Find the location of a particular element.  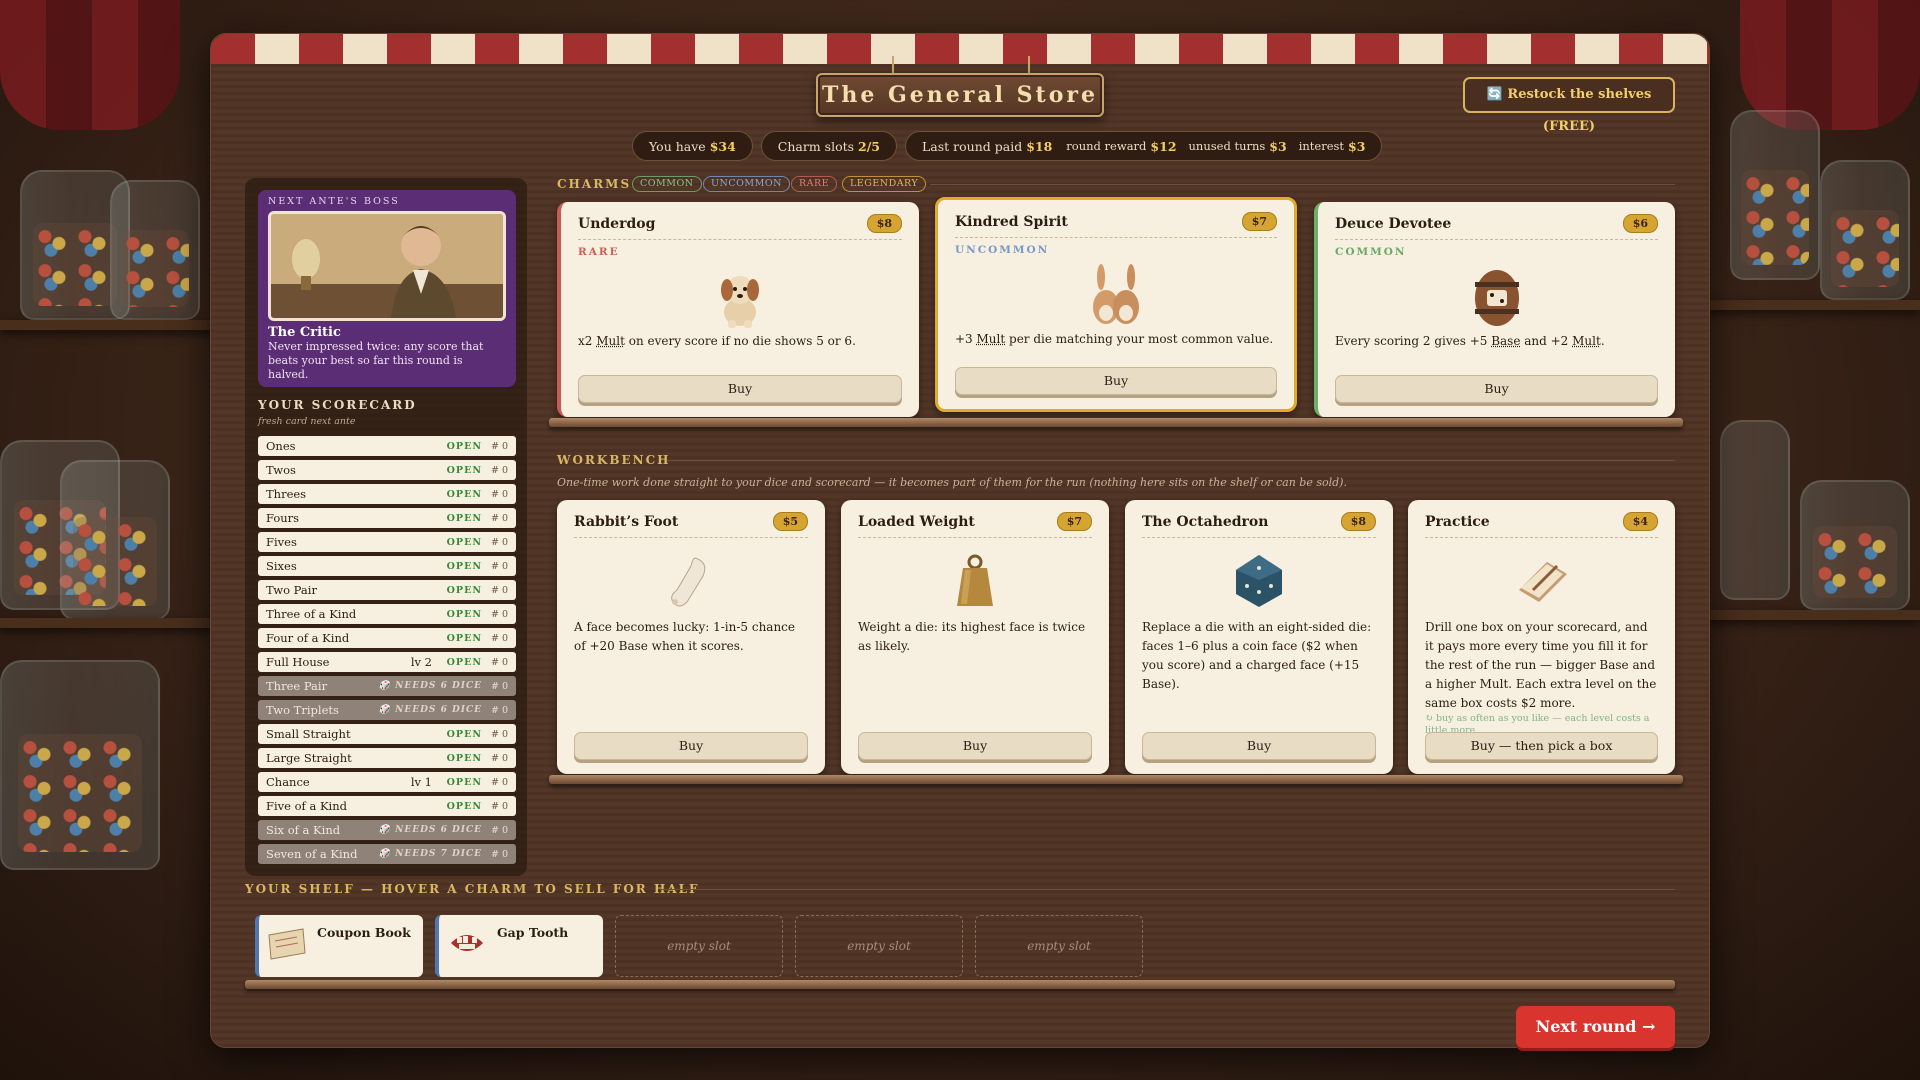

scorecard-row: Twos OPEN # 0 is located at coordinates (387, 470).